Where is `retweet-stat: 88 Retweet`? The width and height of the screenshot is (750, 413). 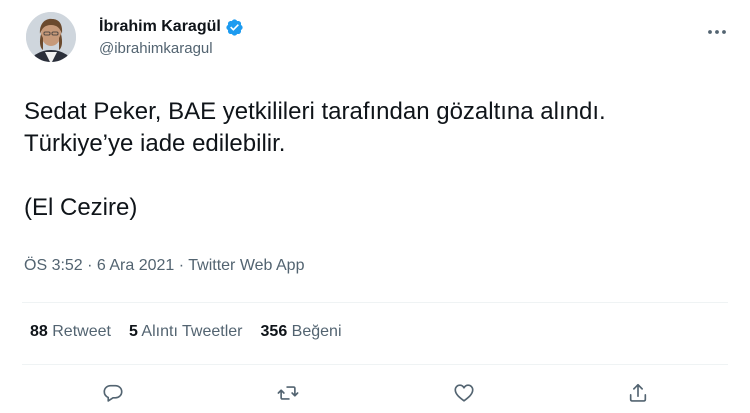 retweet-stat: 88 Retweet is located at coordinates (70, 332).